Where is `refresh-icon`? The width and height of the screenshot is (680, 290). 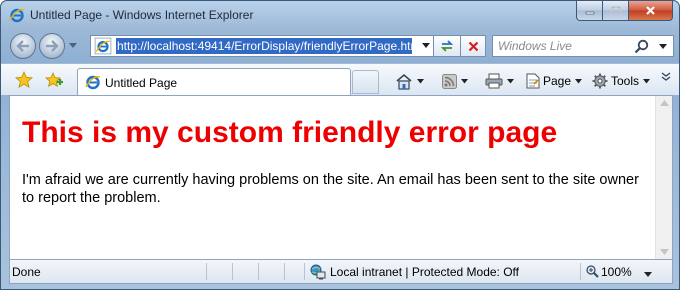
refresh-icon is located at coordinates (447, 46).